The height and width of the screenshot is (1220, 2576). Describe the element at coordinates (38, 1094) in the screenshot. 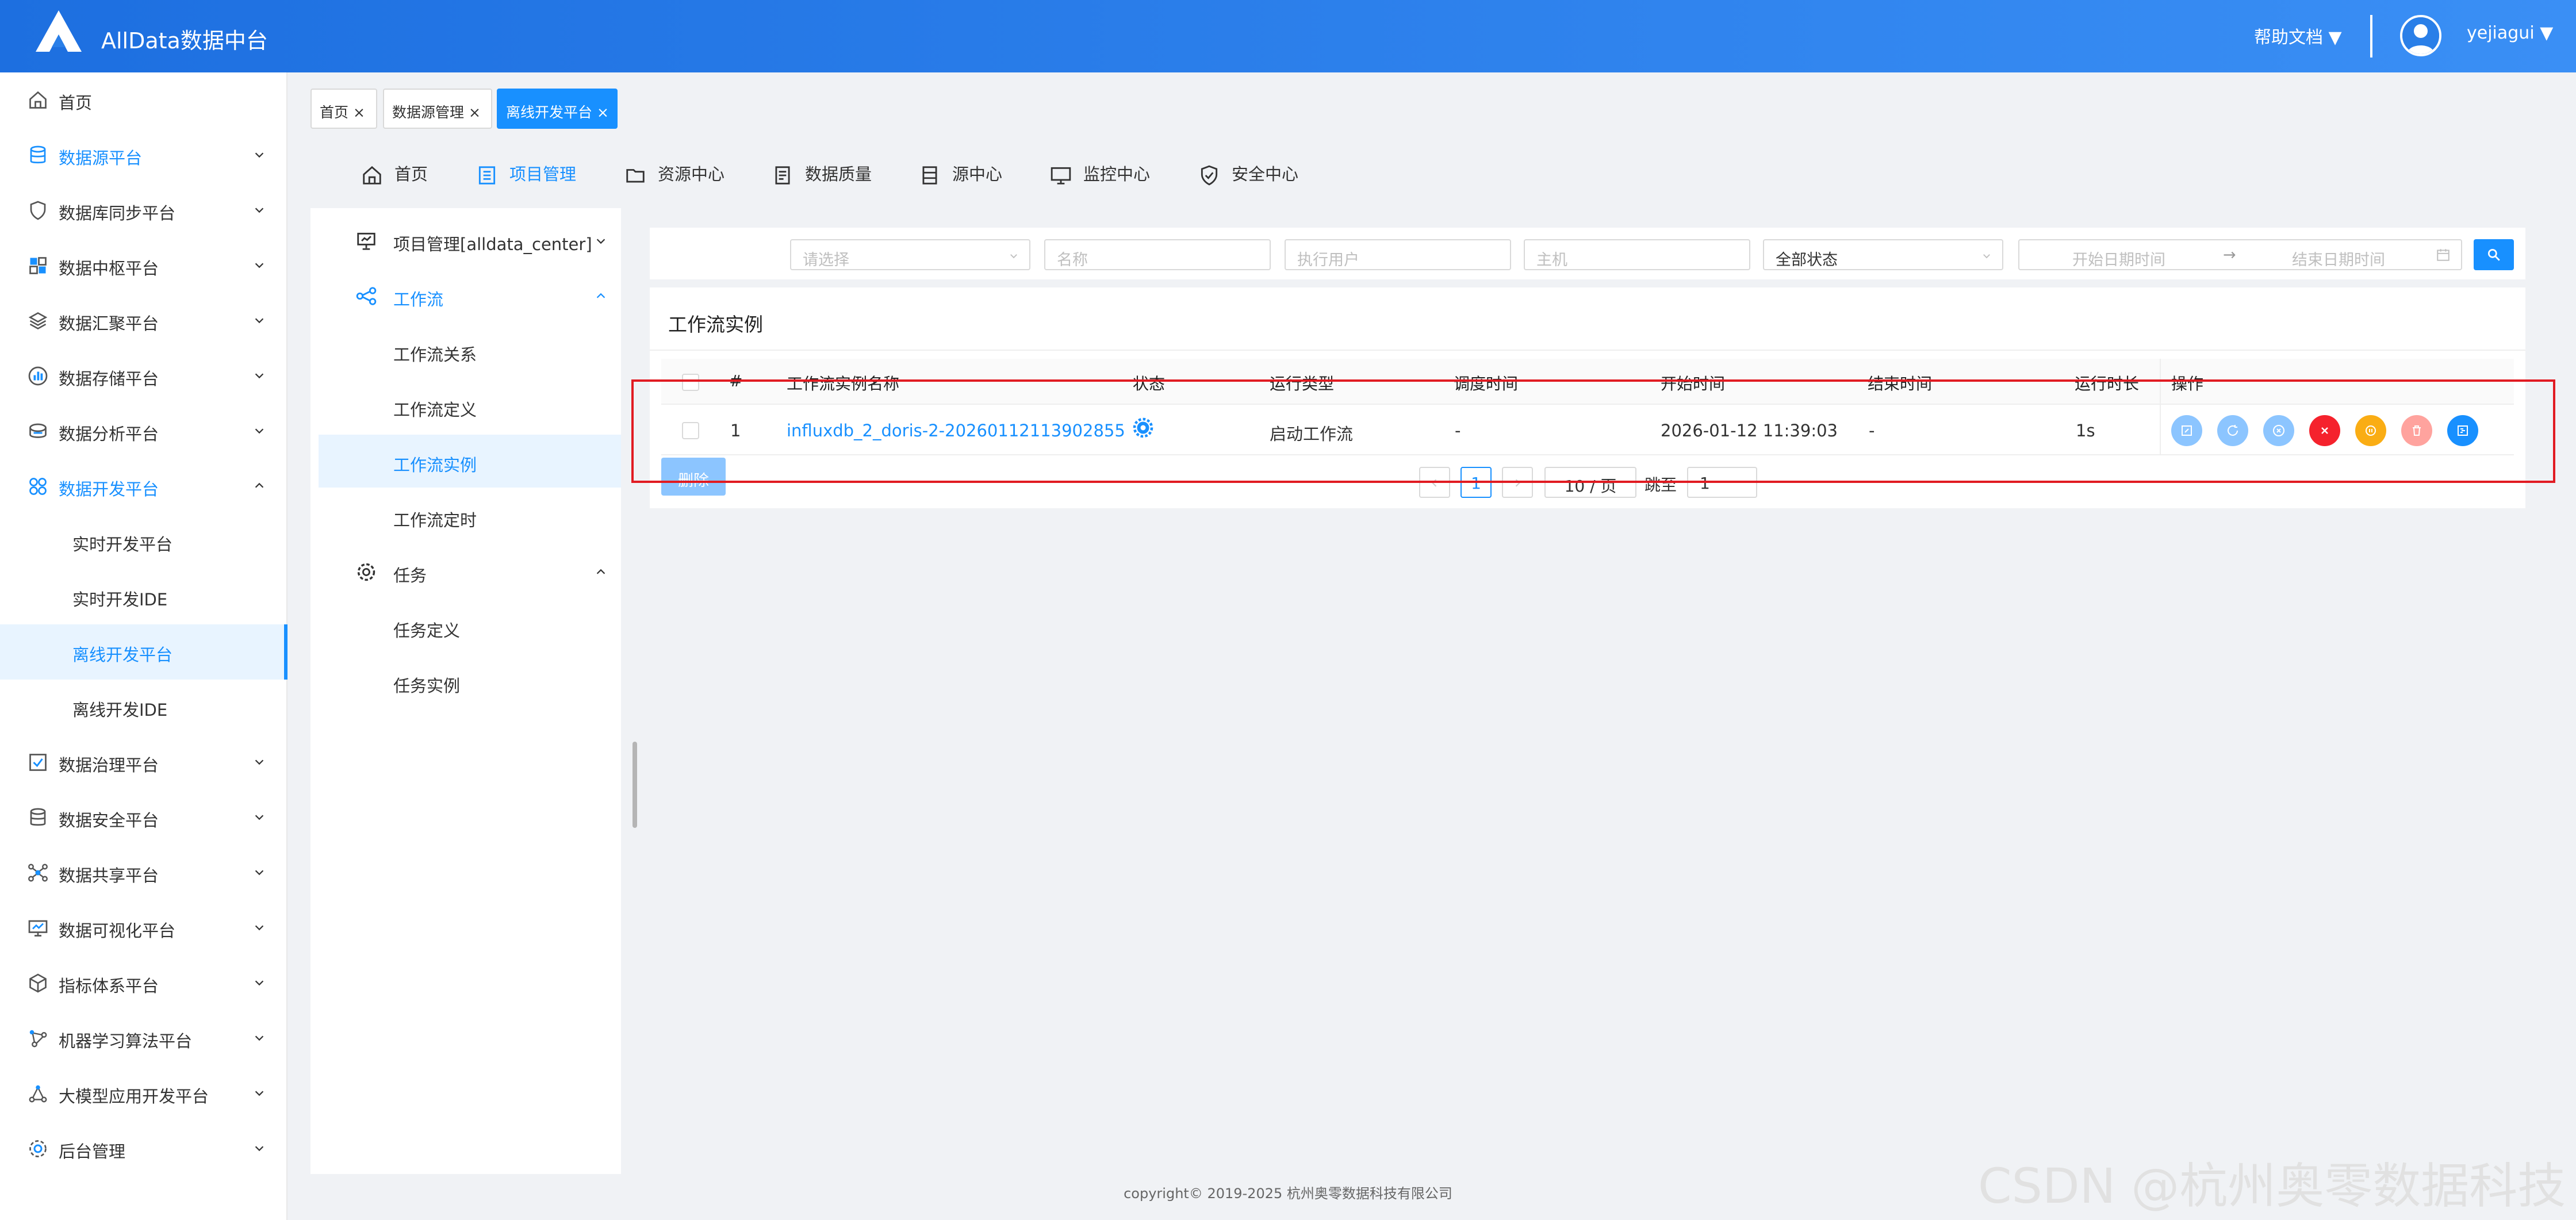

I see `network-icon` at that location.